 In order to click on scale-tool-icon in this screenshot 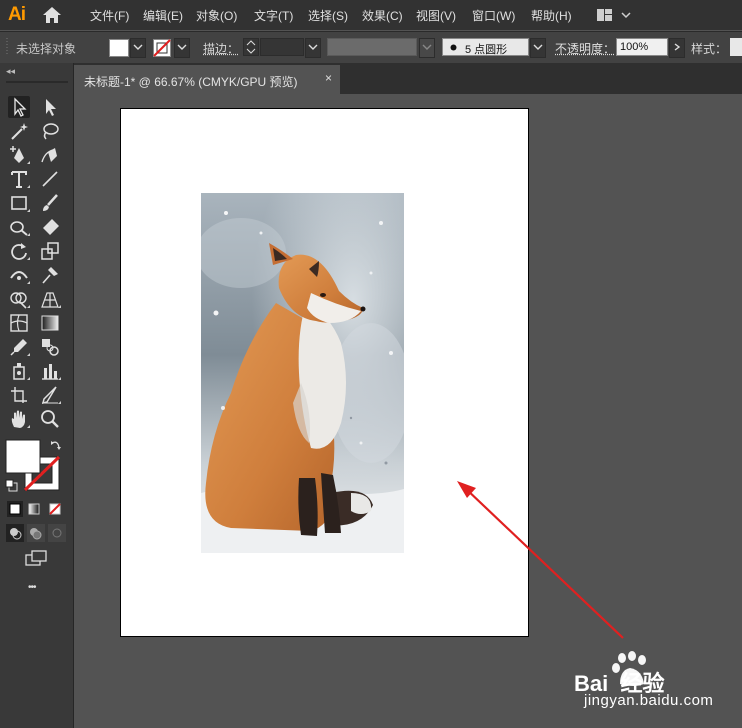, I will do `click(50, 251)`.